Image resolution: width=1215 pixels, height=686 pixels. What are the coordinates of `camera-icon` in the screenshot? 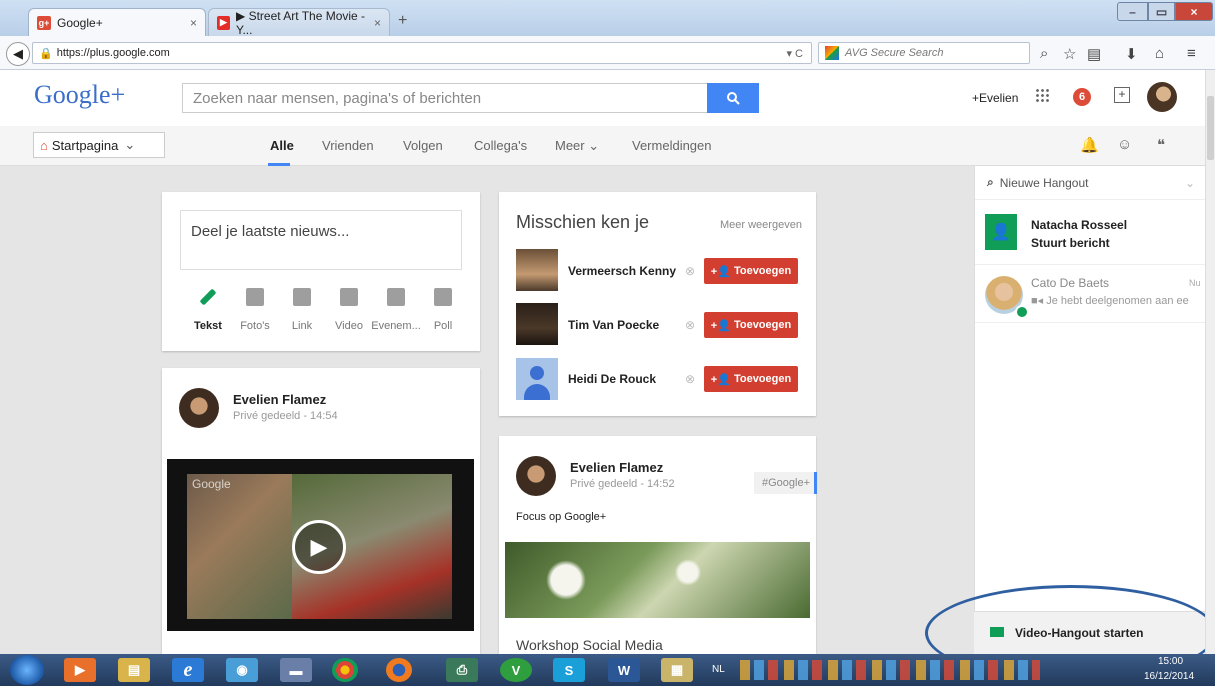 It's located at (255, 297).